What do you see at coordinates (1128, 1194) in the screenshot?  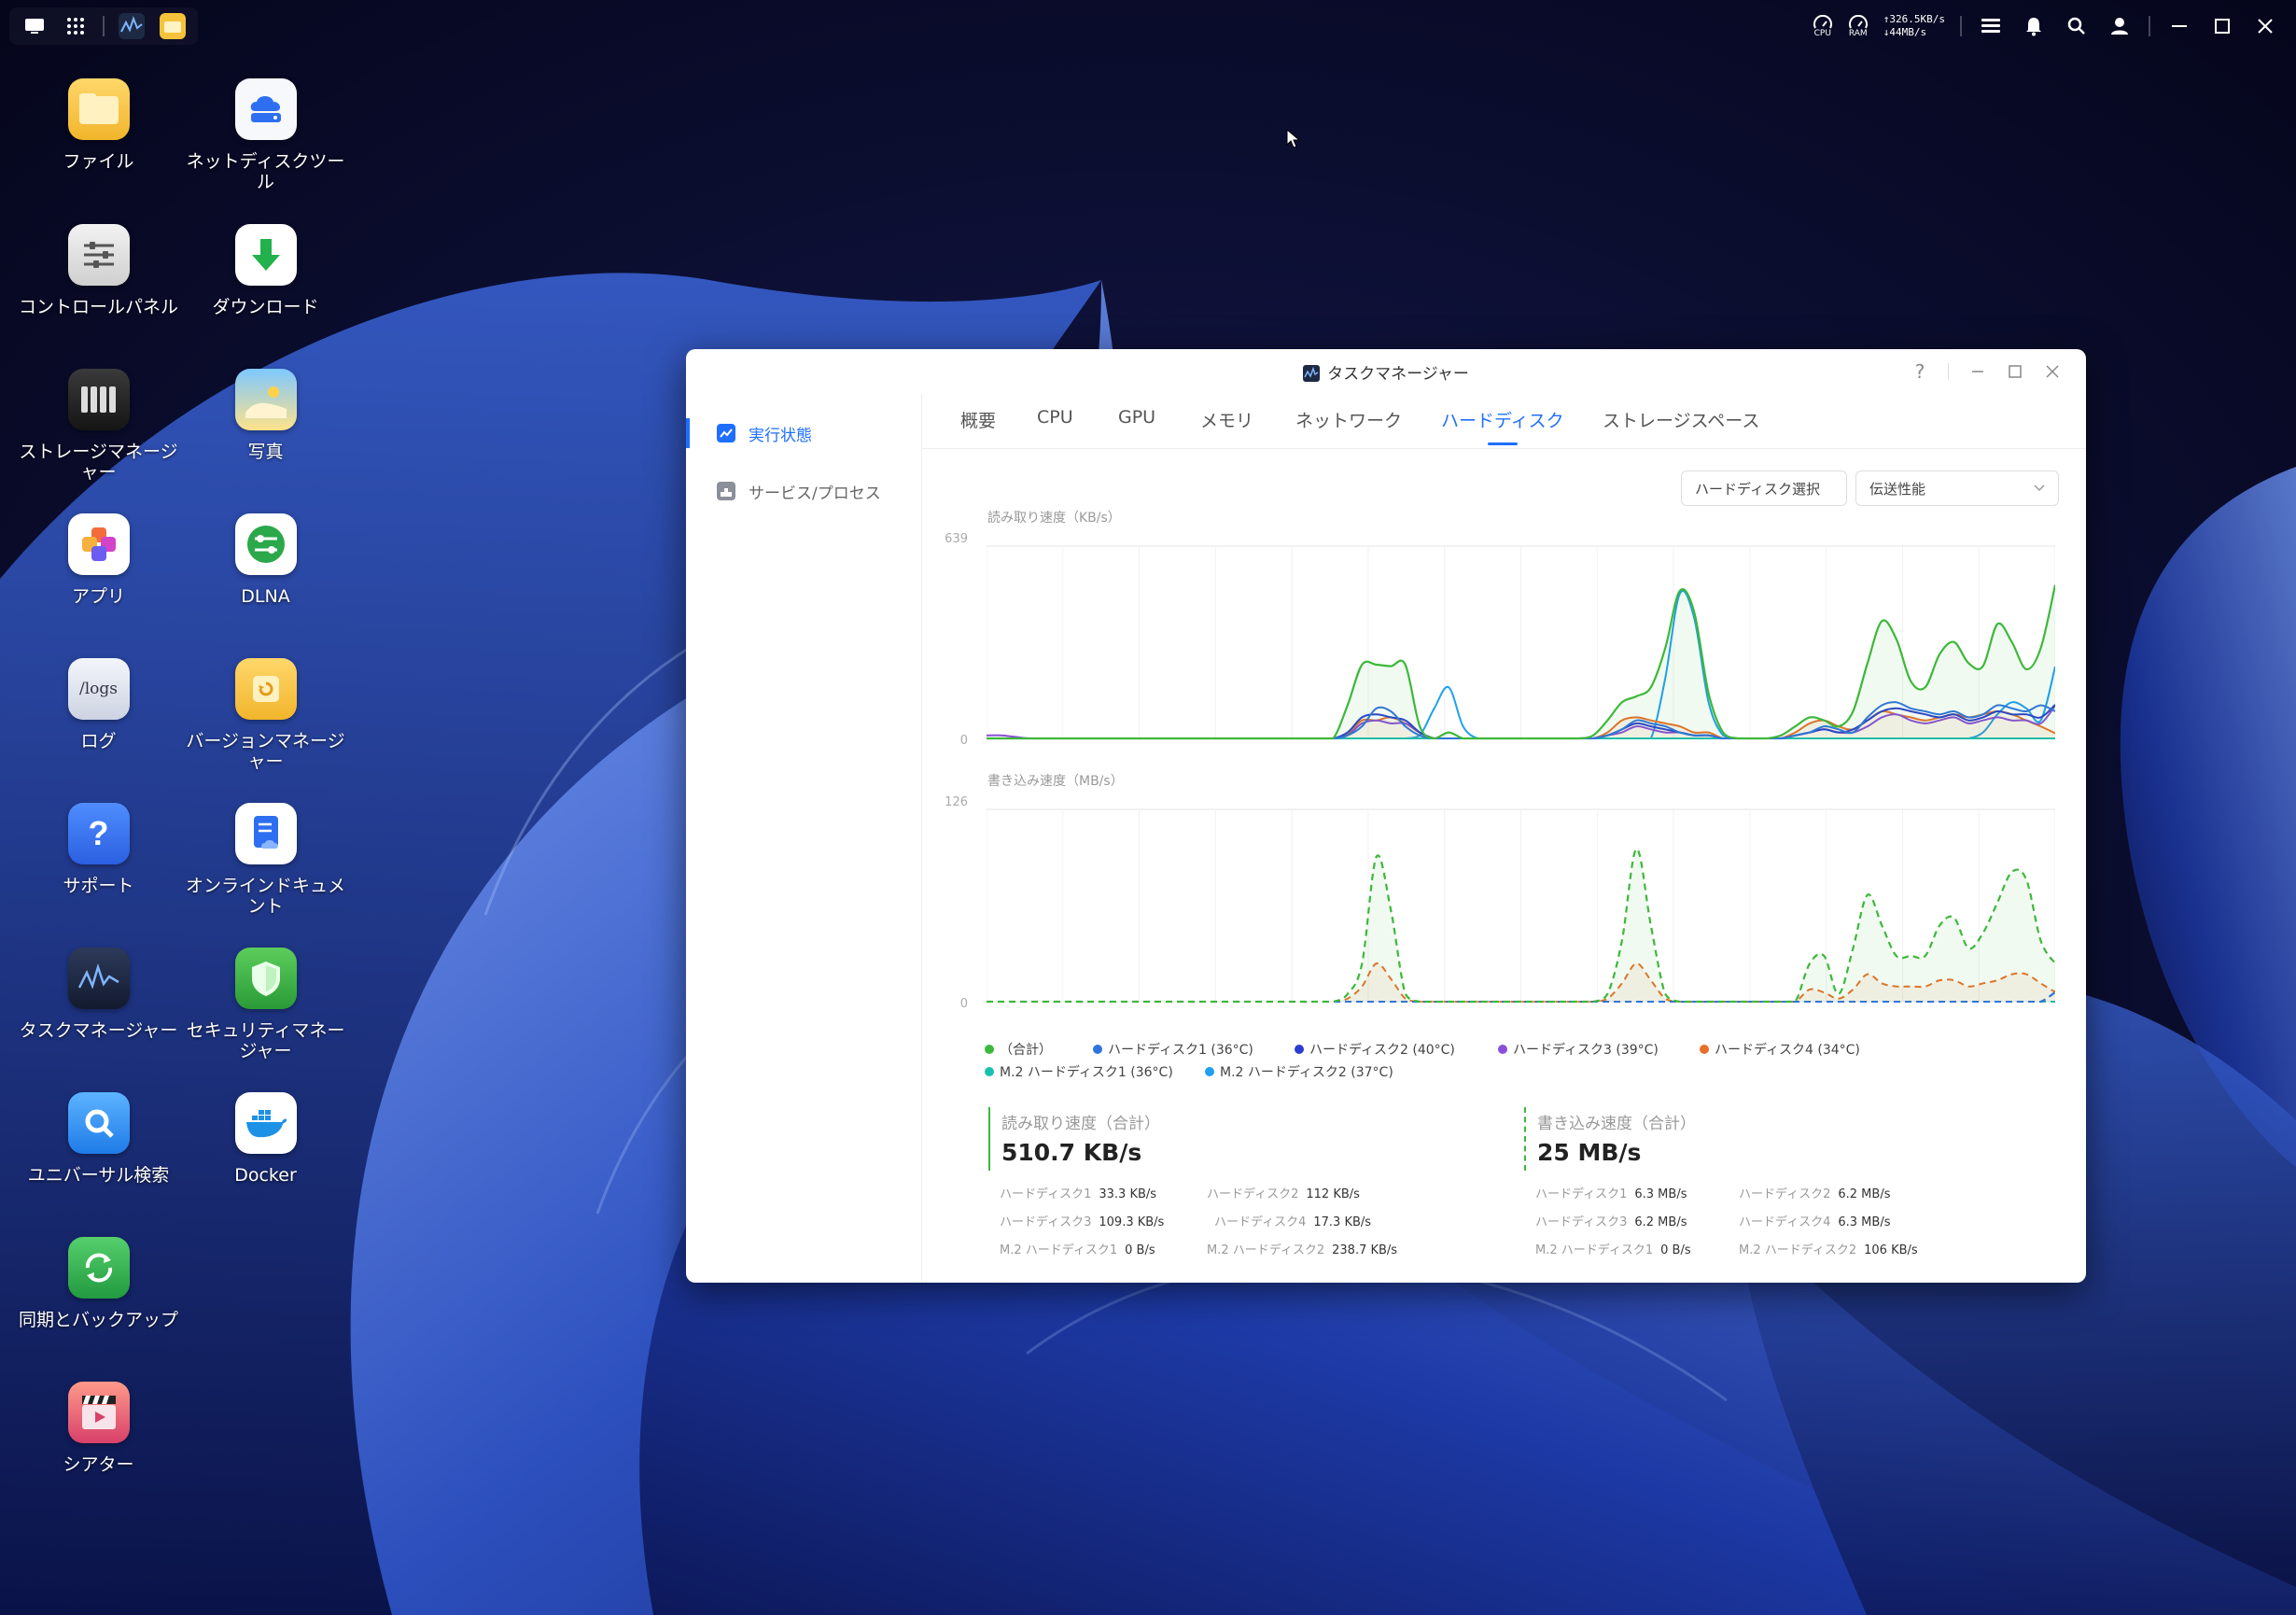 I see `read-stat-value: 33.3 KB/s` at bounding box center [1128, 1194].